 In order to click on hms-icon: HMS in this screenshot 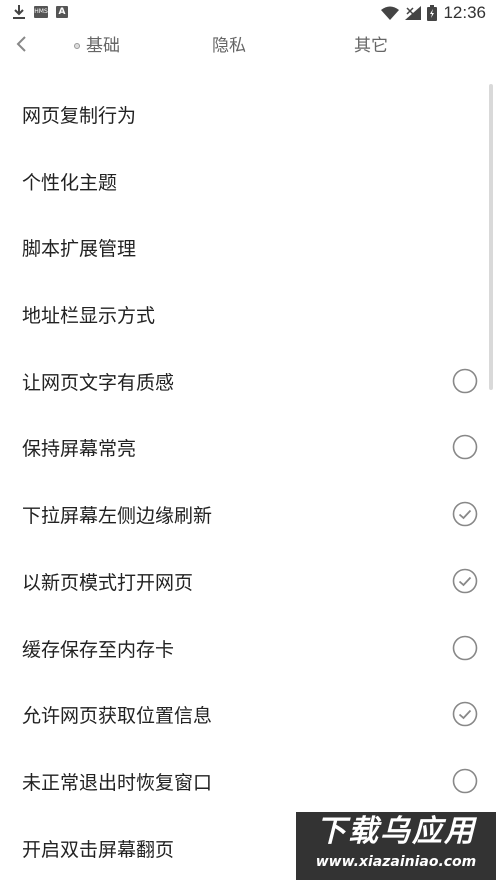, I will do `click(41, 12)`.